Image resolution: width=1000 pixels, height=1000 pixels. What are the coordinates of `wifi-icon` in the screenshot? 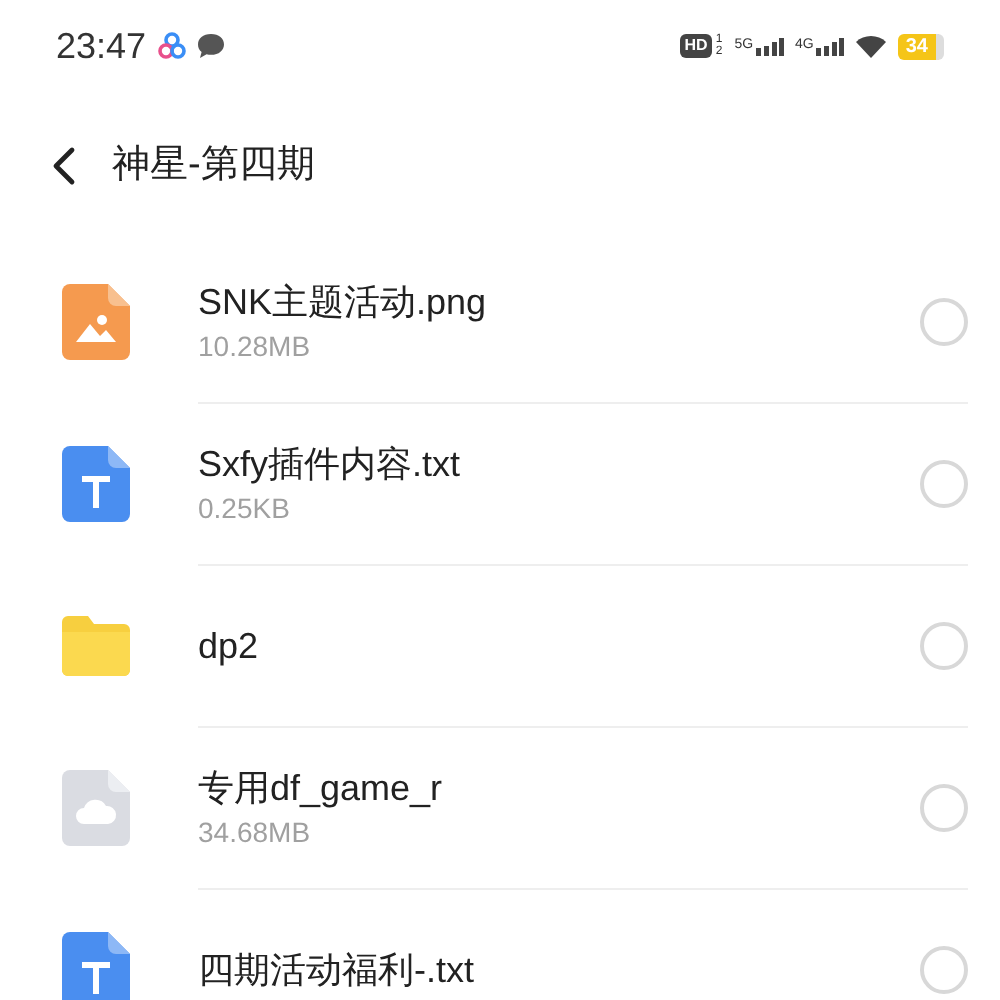 It's located at (870, 46).